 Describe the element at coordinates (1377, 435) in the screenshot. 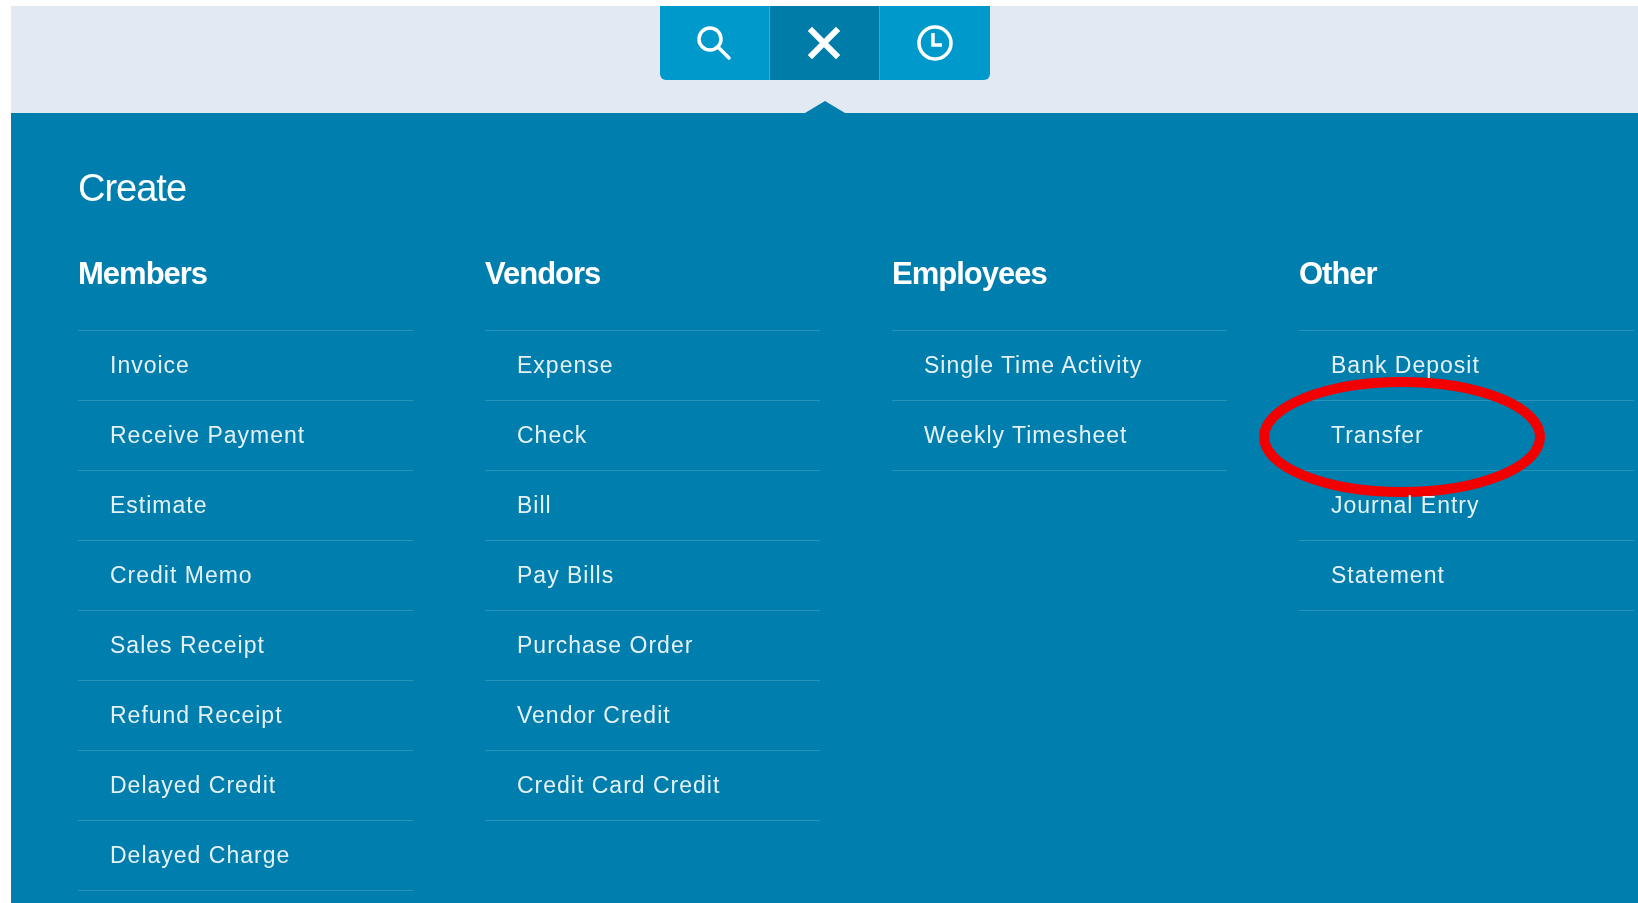

I see `menu-item: Transfer` at that location.